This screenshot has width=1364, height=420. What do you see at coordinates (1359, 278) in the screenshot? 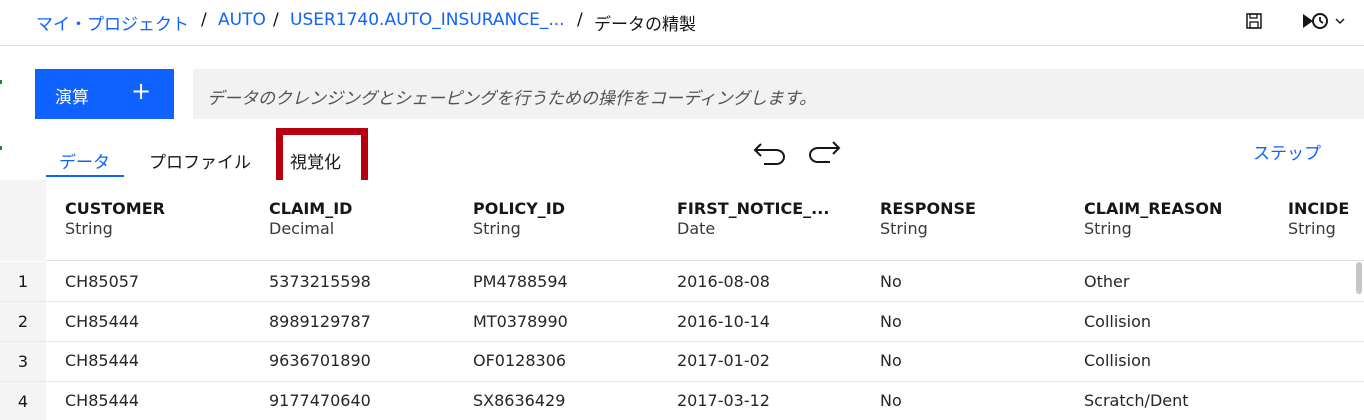
I see `vertical-scrollbar` at bounding box center [1359, 278].